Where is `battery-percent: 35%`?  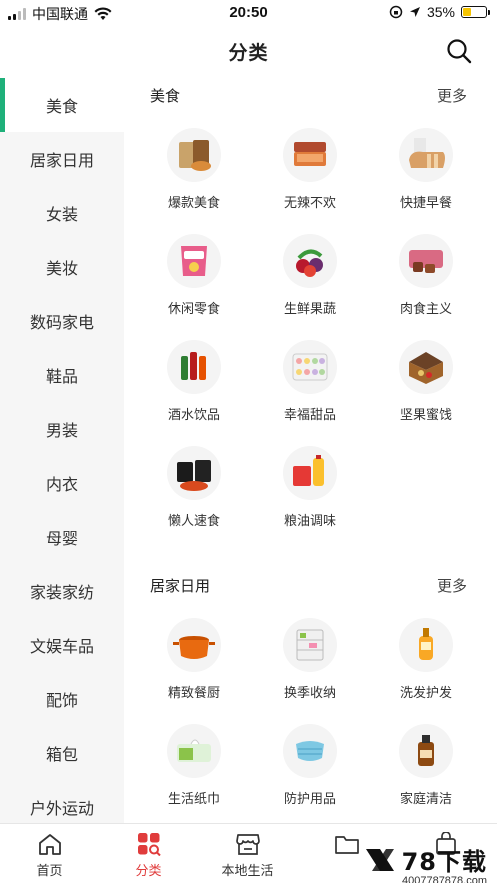
battery-percent: 35% is located at coordinates (440, 12).